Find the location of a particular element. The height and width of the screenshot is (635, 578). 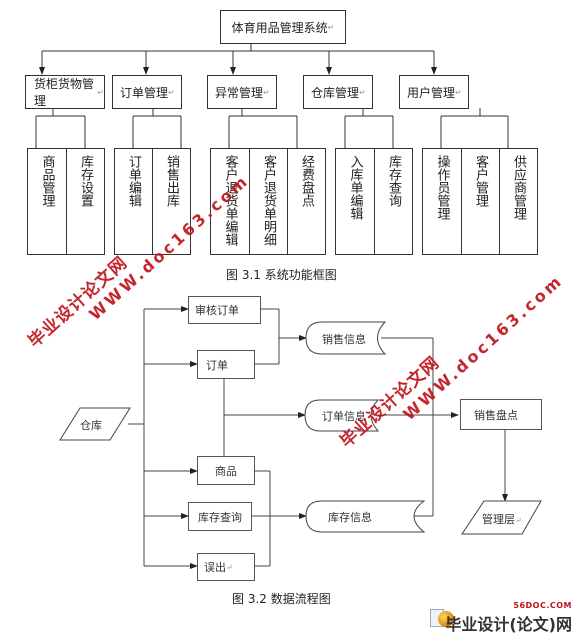

function-node: 客户管理 is located at coordinates (480, 201).